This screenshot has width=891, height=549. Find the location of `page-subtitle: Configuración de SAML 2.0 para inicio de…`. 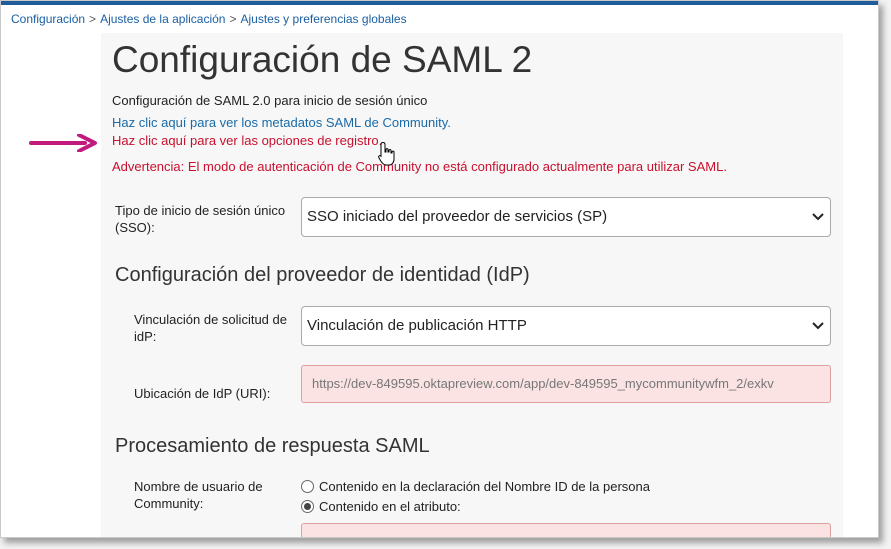

page-subtitle: Configuración de SAML 2.0 para inicio de… is located at coordinates (270, 100).